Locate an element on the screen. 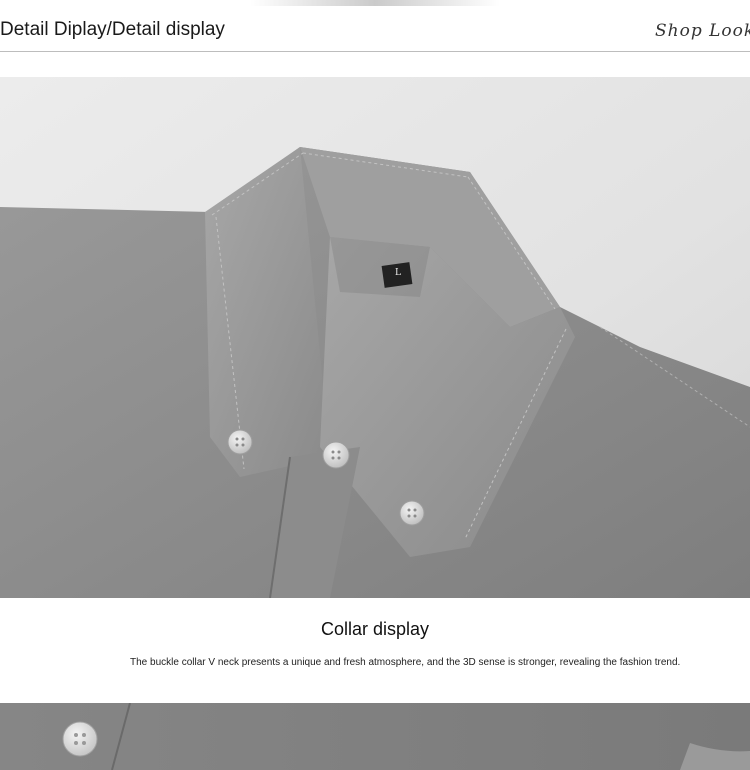 The image size is (750, 770). section-header: Detail Diplay/Detail display Shop Look> is located at coordinates (375, 26).